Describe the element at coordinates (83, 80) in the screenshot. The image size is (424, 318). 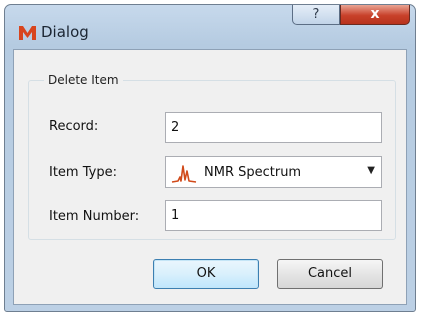
I see `group-title: Delete Item` at that location.